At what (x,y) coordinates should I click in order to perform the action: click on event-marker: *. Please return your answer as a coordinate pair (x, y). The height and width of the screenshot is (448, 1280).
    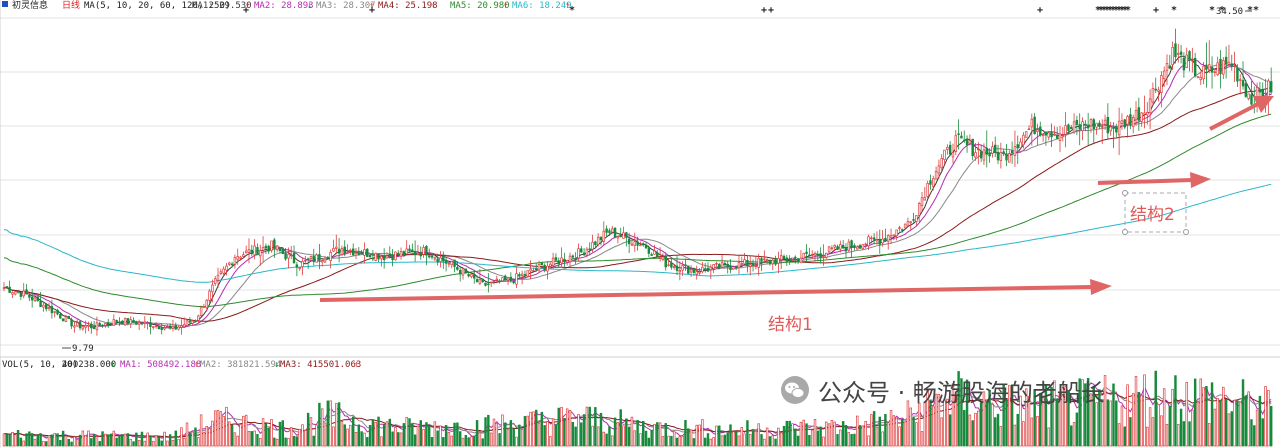
    Looking at the image, I should click on (1174, 10).